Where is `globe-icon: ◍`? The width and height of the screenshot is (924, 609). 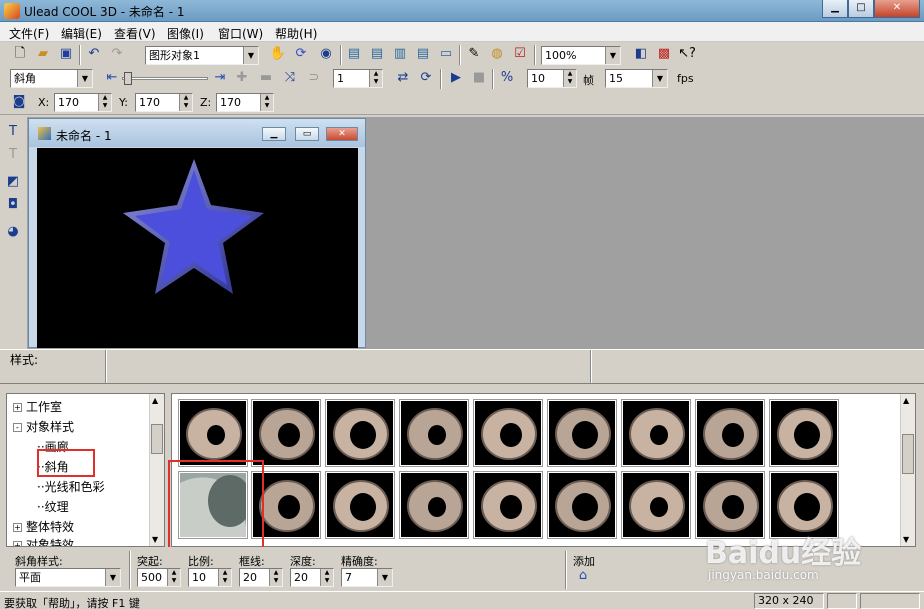
globe-icon: ◍ is located at coordinates (497, 54).